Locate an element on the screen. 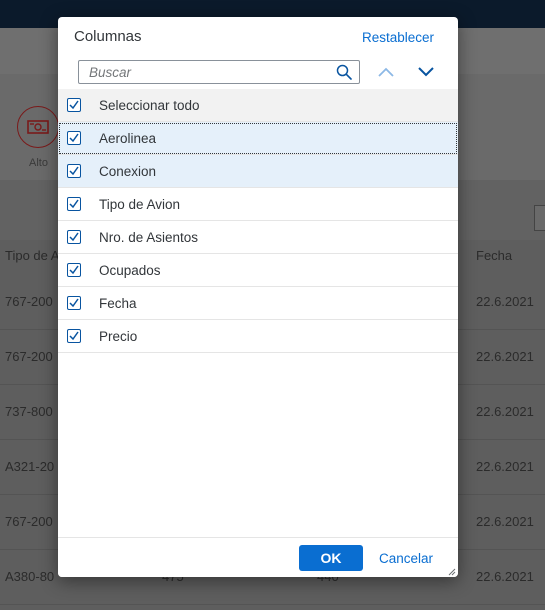  resize-handle-icon is located at coordinates (452, 572).